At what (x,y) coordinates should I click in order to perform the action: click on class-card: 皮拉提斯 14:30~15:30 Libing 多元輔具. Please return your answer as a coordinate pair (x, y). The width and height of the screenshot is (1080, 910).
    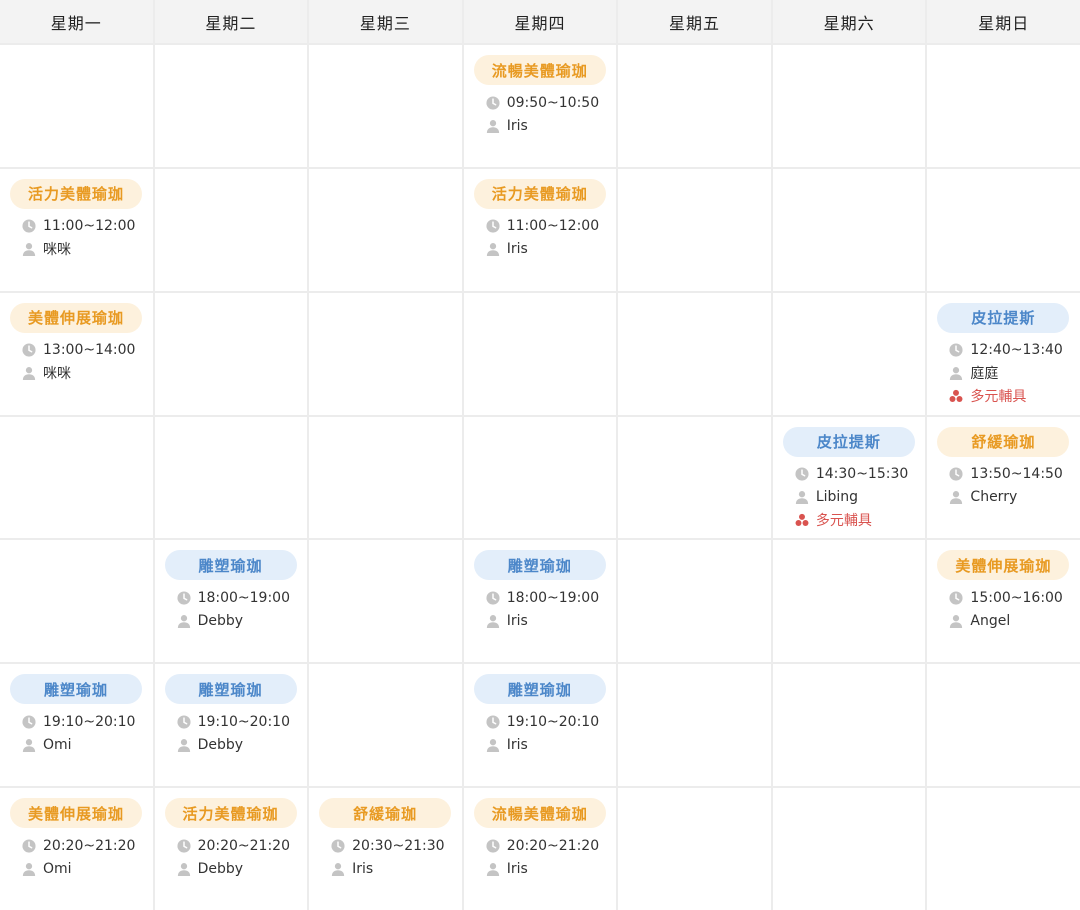
    Looking at the image, I should click on (849, 477).